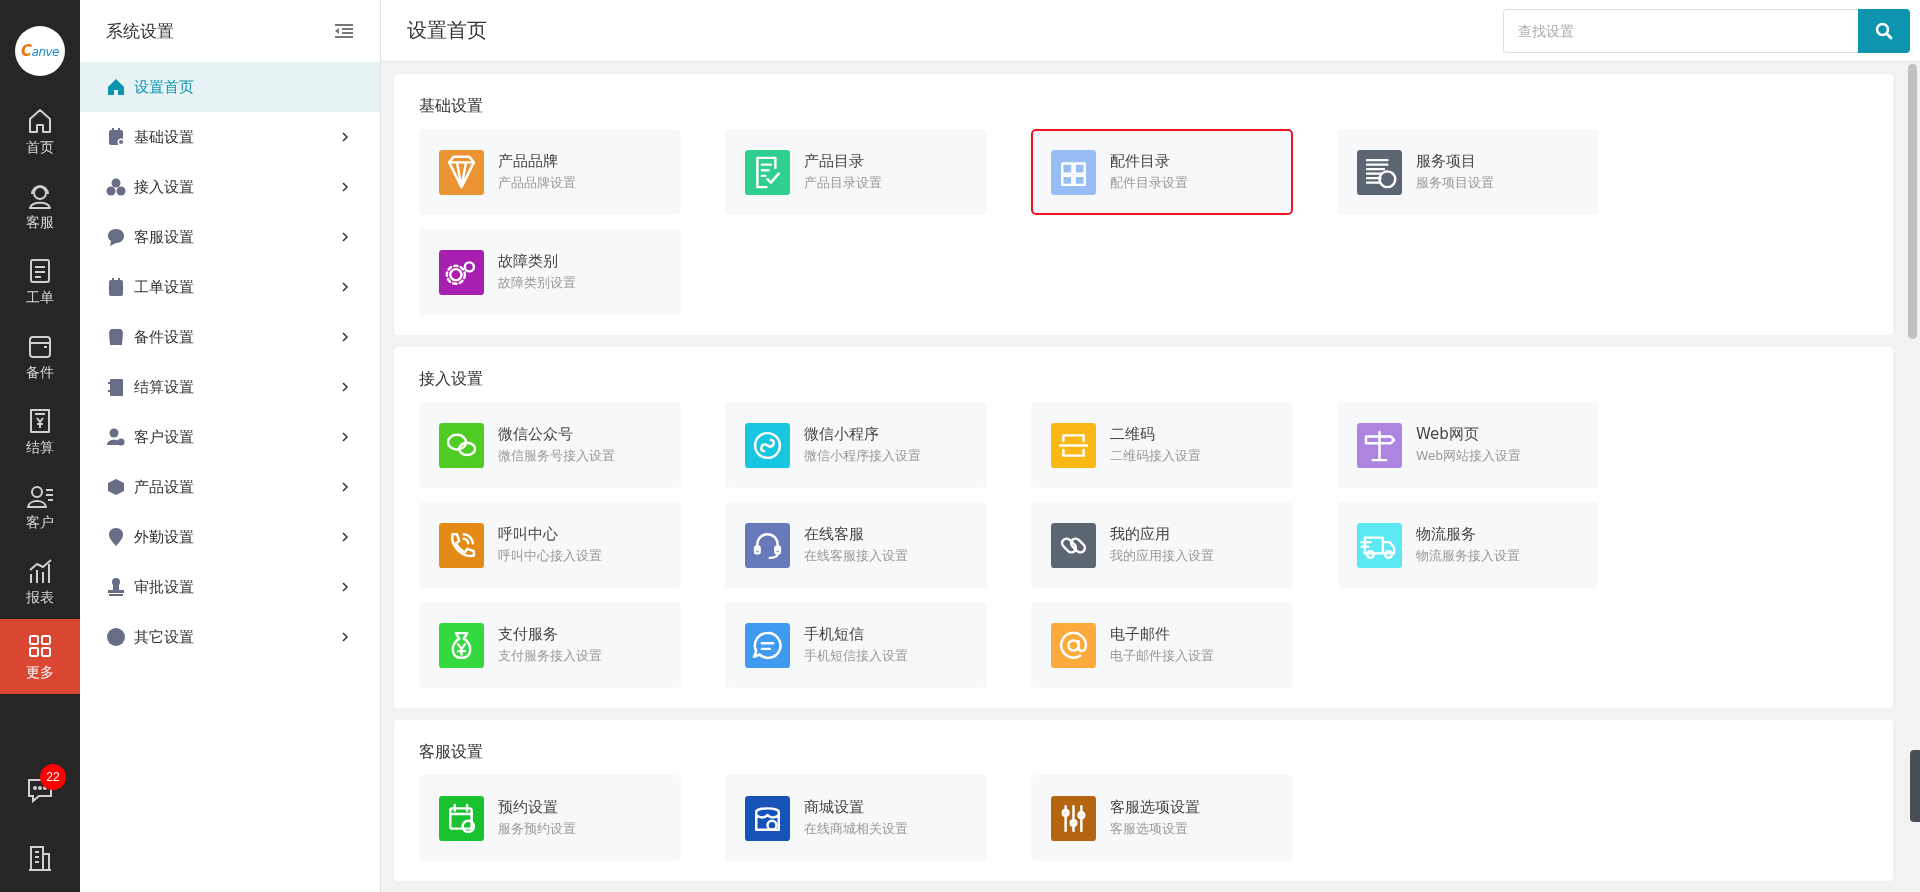 This screenshot has height=892, width=1920. I want to click on page-title: 设置首页, so click(447, 30).